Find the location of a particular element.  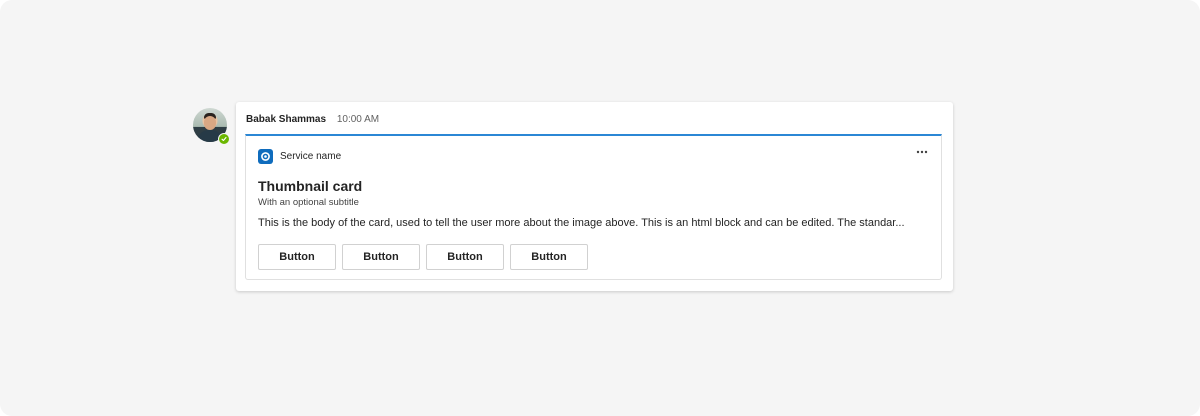

card-title: Thumbnail card is located at coordinates (310, 186).